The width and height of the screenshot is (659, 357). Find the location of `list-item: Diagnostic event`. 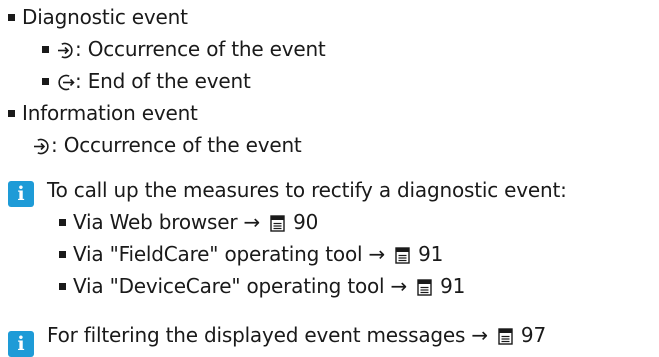

list-item: Diagnostic event is located at coordinates (105, 17).